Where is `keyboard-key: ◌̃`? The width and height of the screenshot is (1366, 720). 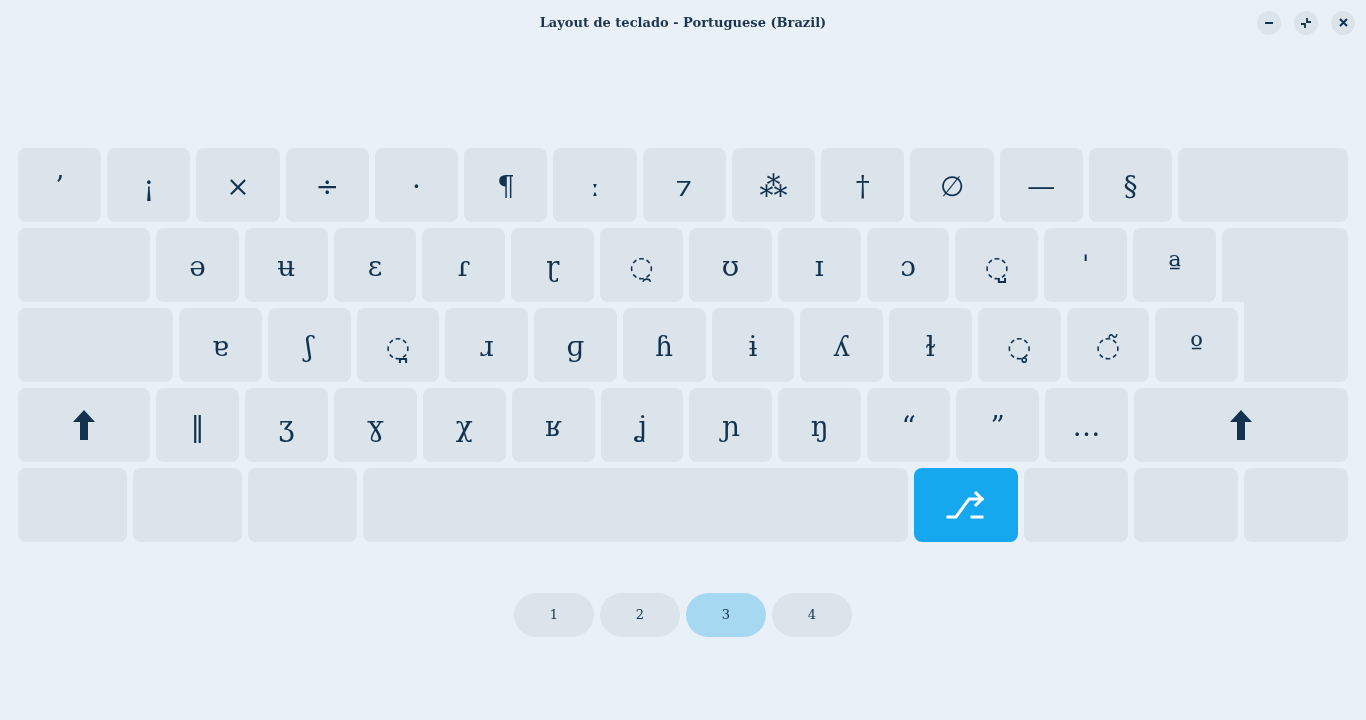
keyboard-key: ◌̃ is located at coordinates (1108, 345).